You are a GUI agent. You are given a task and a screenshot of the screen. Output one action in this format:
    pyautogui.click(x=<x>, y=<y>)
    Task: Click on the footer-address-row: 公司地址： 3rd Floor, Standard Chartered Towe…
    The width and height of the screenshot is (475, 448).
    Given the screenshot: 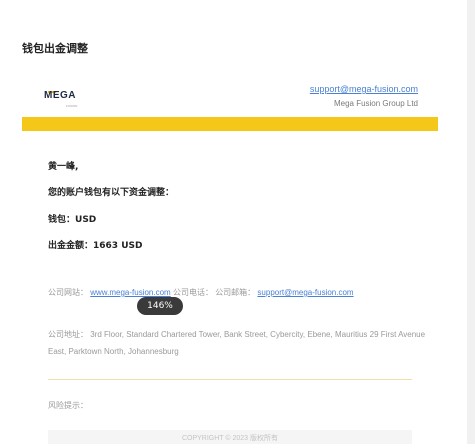 What is the action you would take?
    pyautogui.click(x=238, y=343)
    